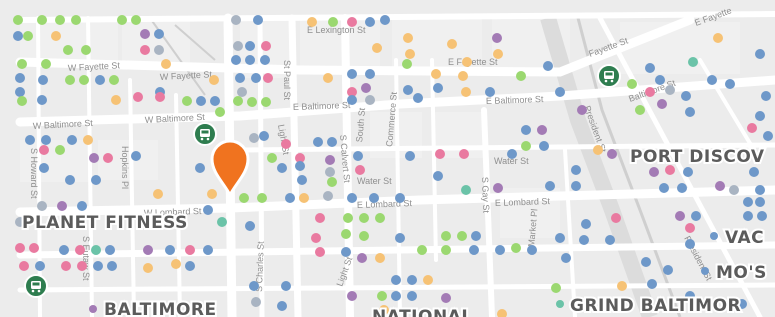 This screenshot has height=317, width=775. What do you see at coordinates (609, 76) in the screenshot?
I see `transit-stop` at bounding box center [609, 76].